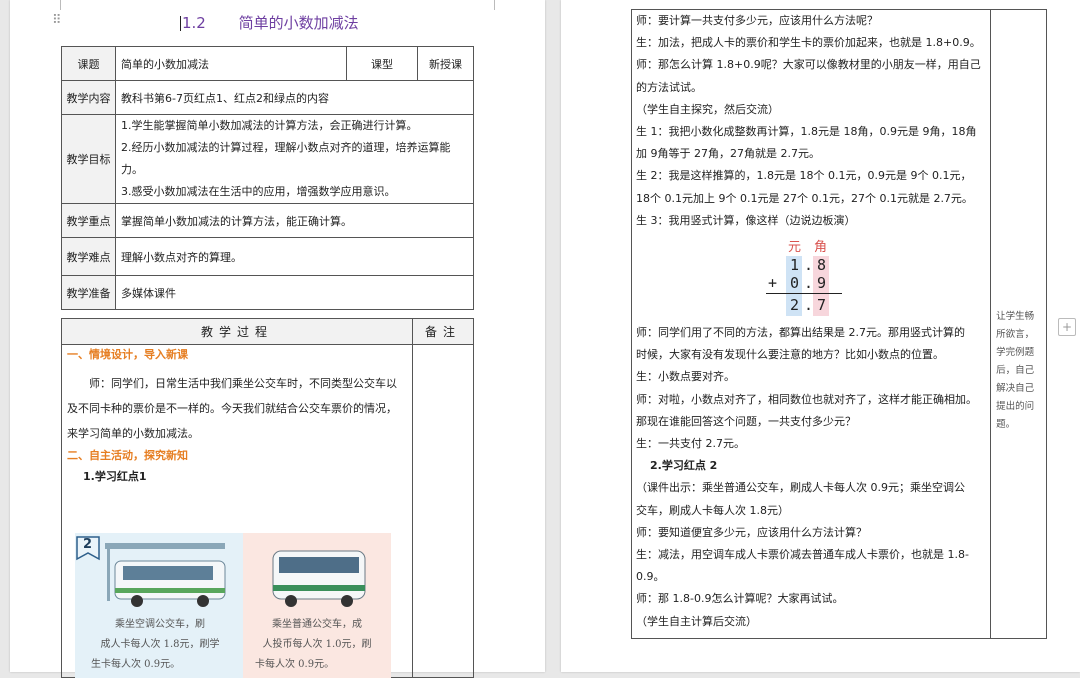 This screenshot has width=1080, height=678. Describe the element at coordinates (1015, 388) in the screenshot. I see `note-line: 解决自己` at that location.